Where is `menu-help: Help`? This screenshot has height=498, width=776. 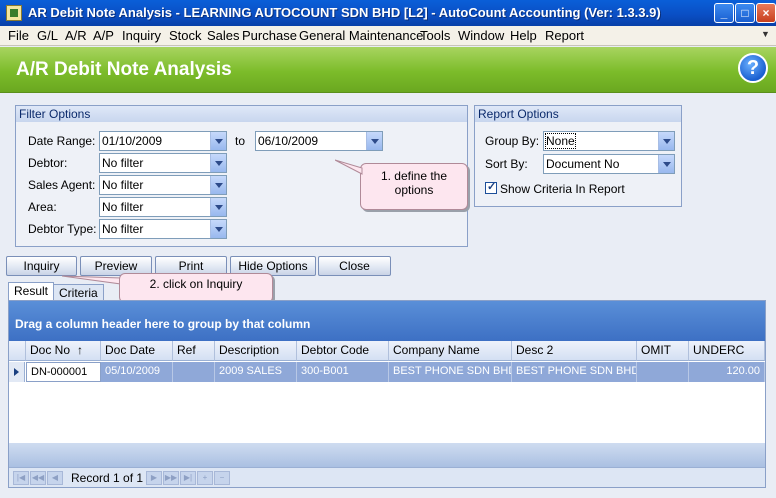 menu-help: Help is located at coordinates (523, 35).